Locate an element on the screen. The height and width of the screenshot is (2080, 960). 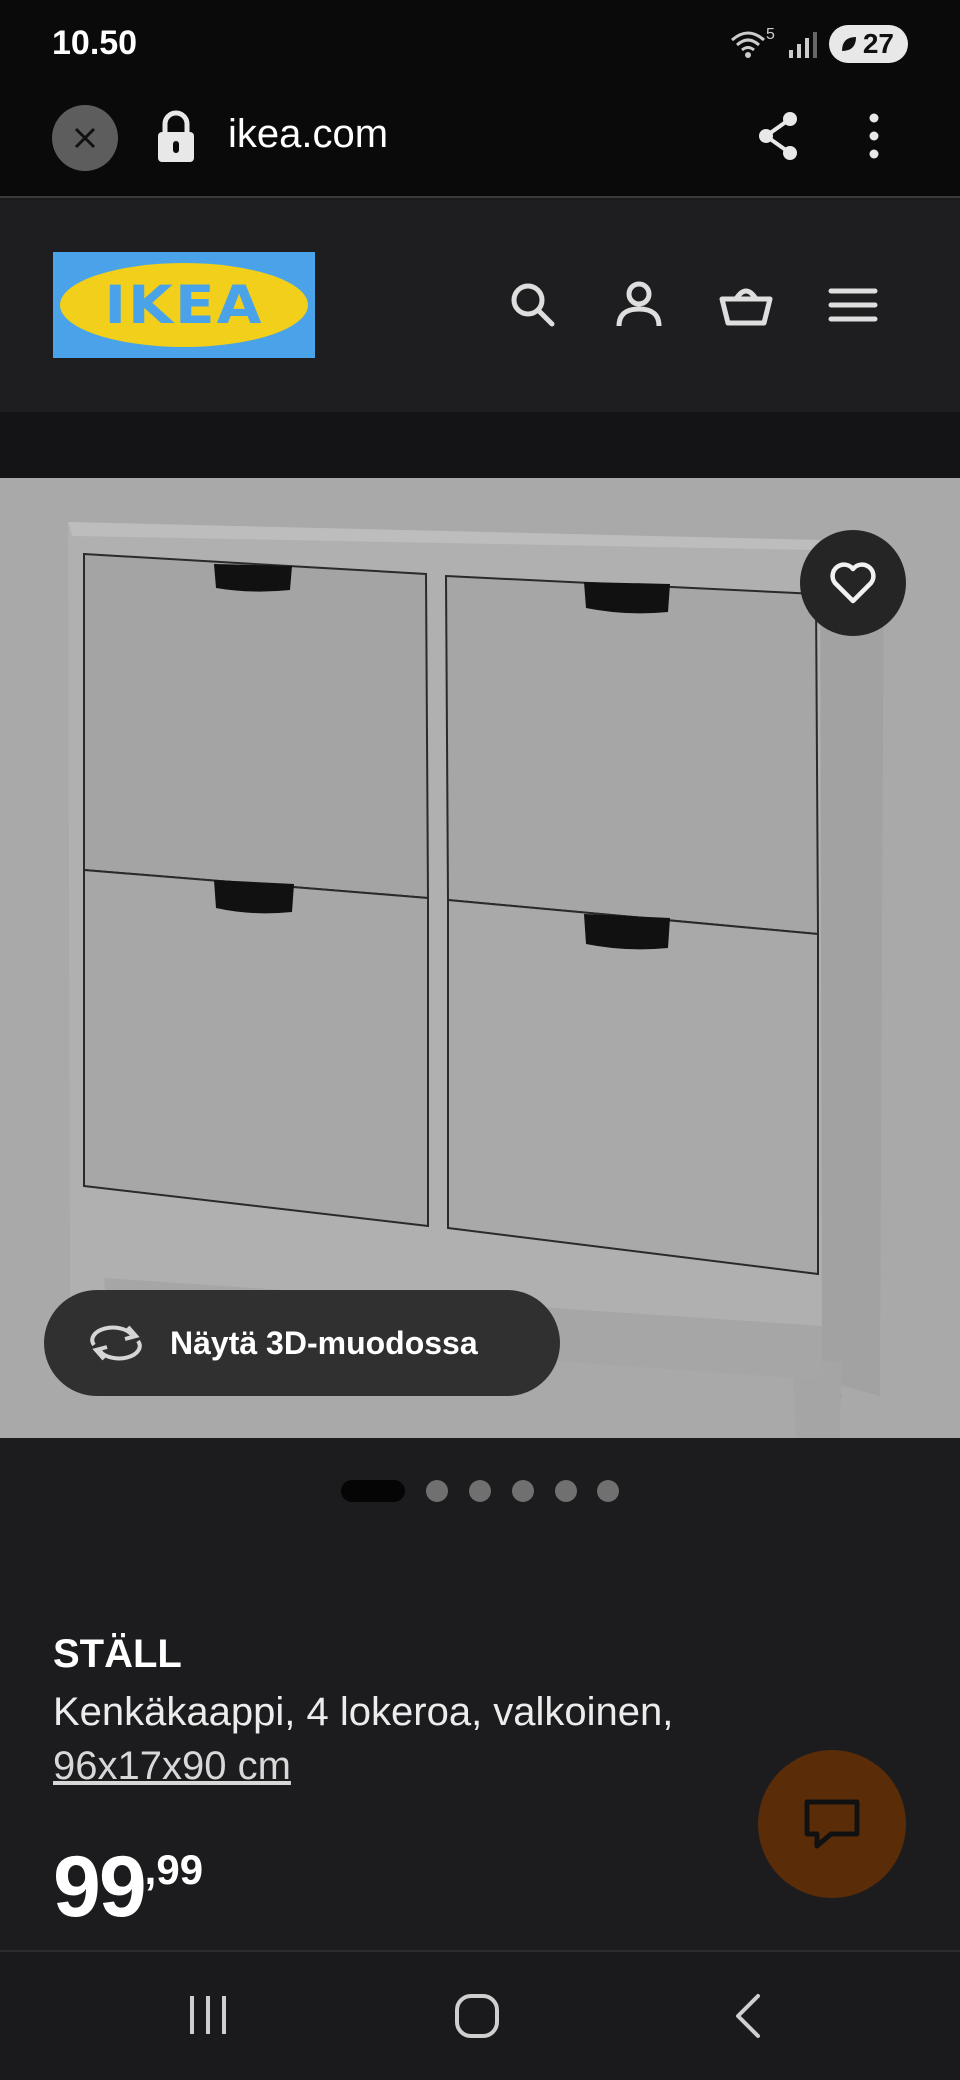
wifi-icon is located at coordinates (747, 44).